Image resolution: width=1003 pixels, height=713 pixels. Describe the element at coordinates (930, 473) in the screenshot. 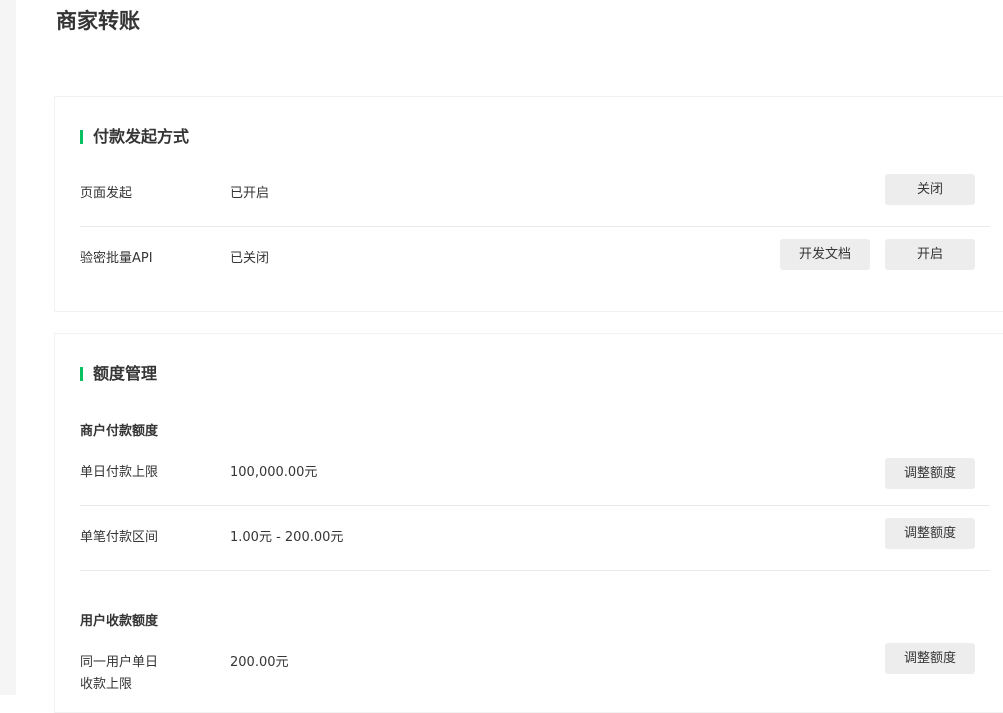

I see `adjust-daily-limit-button: 调整额度` at that location.